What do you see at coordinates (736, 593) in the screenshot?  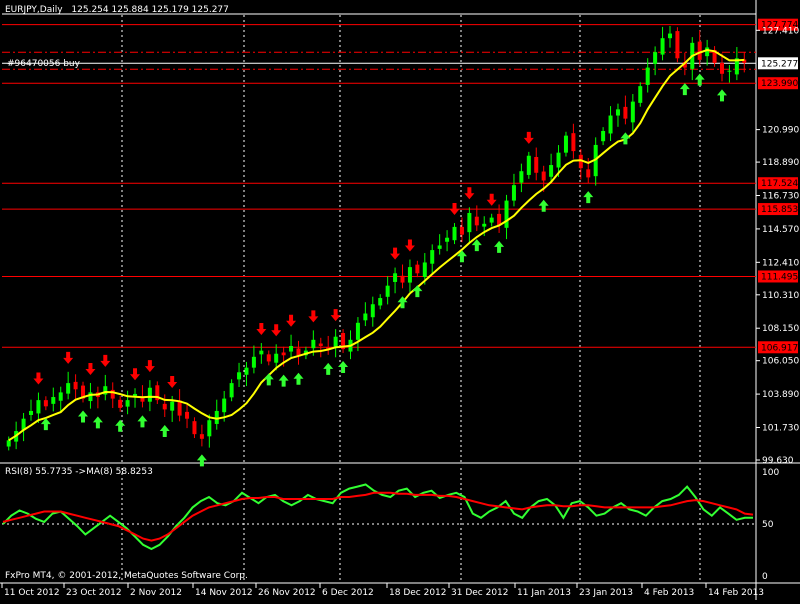 I see `time-tick-label: 14 Feb 2013` at bounding box center [736, 593].